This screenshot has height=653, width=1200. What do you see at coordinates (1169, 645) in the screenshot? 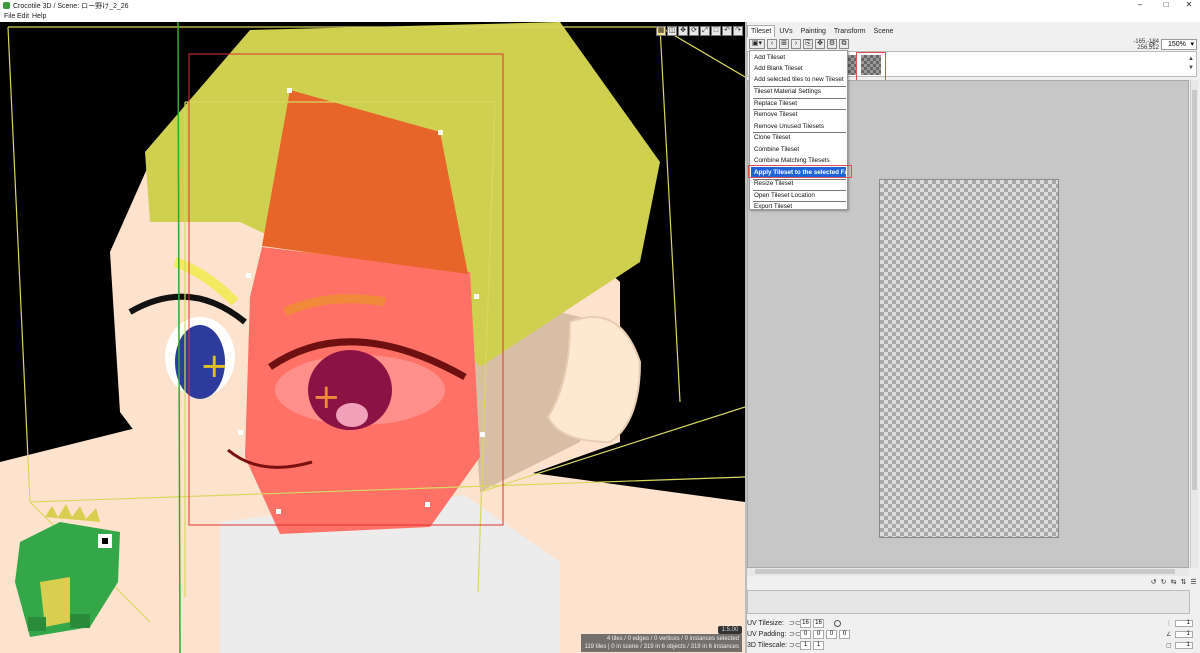
I see `square-icon: ▢` at bounding box center [1169, 645].